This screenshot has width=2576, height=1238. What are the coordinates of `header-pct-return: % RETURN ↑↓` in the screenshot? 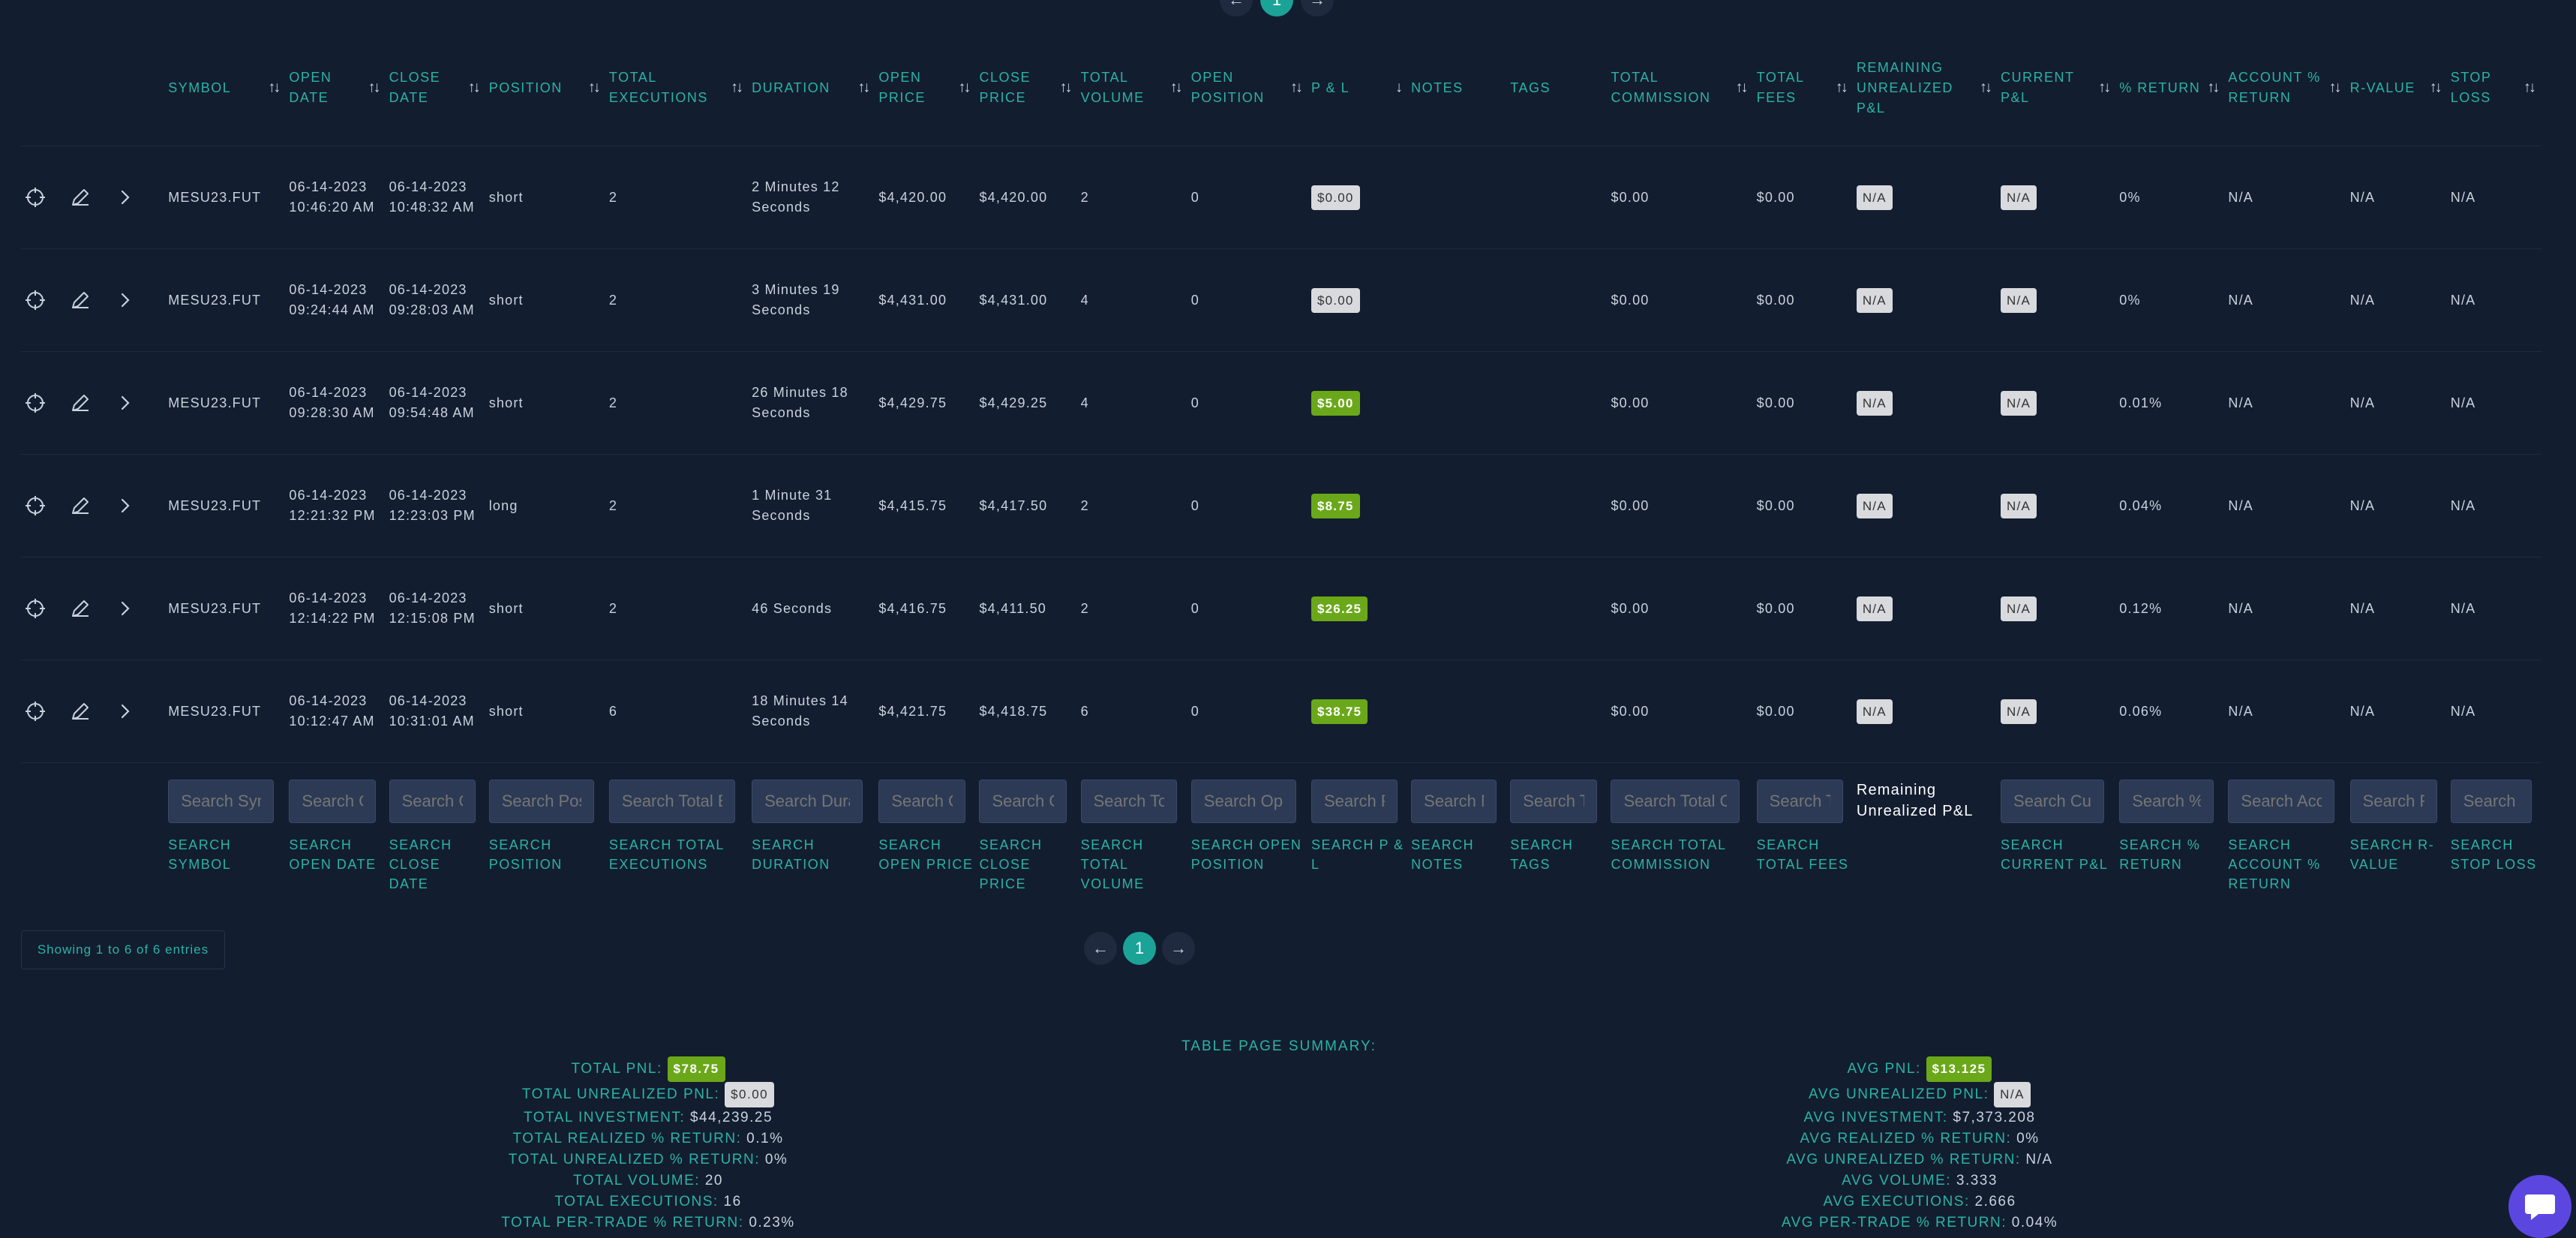 It's located at (2170, 88).